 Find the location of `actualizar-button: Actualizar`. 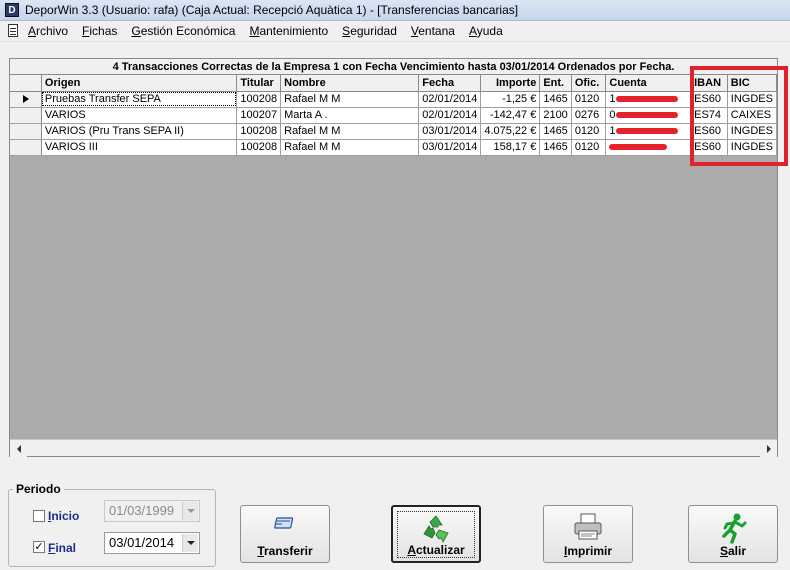

actualizar-button: Actualizar is located at coordinates (436, 534).